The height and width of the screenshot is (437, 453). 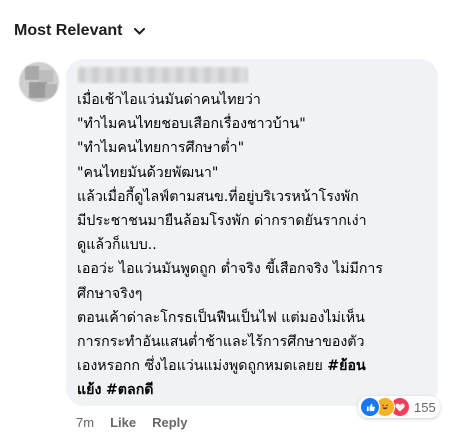 What do you see at coordinates (169, 100) in the screenshot?
I see `comment-line: เมื่อเช้าไอแว่นมันด่าคนไทยว่า` at bounding box center [169, 100].